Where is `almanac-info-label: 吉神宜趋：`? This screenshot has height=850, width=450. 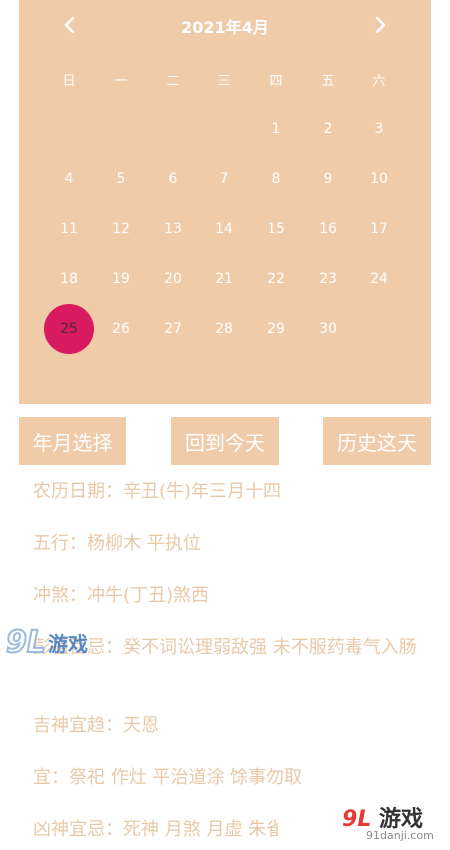 almanac-info-label: 吉神宜趋： is located at coordinates (78, 725).